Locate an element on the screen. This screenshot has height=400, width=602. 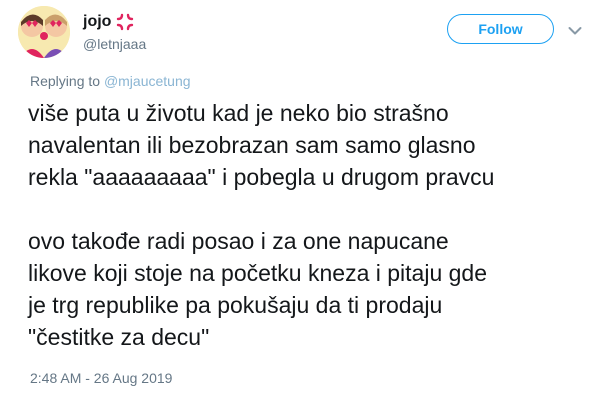
avatar is located at coordinates (44, 32).